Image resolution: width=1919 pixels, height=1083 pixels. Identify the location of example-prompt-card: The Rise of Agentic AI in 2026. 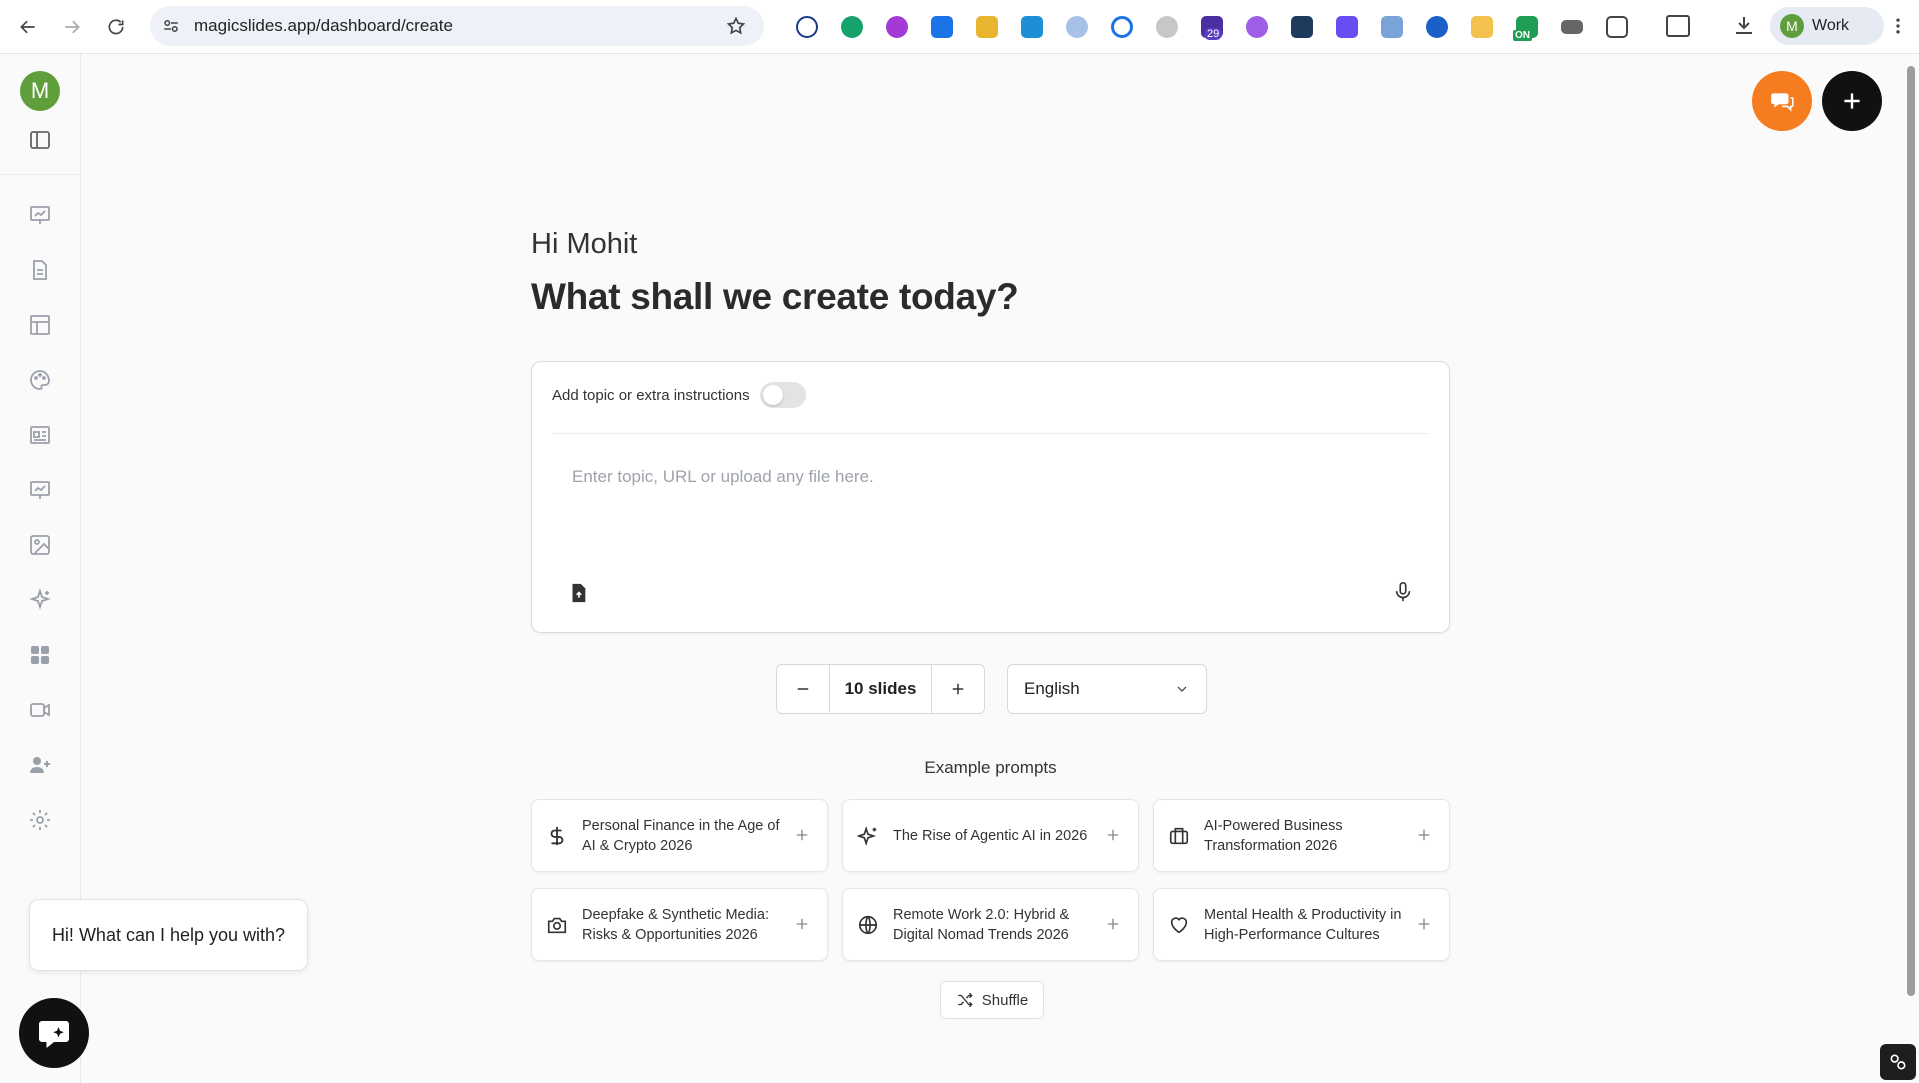
(990, 835).